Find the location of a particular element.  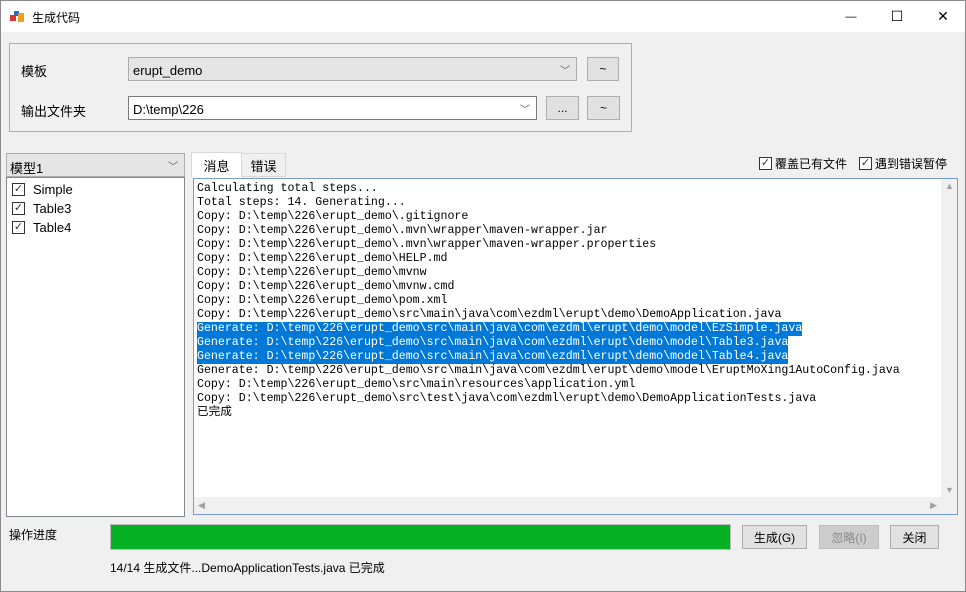

list-item: ✓ Table3 is located at coordinates (41, 208).